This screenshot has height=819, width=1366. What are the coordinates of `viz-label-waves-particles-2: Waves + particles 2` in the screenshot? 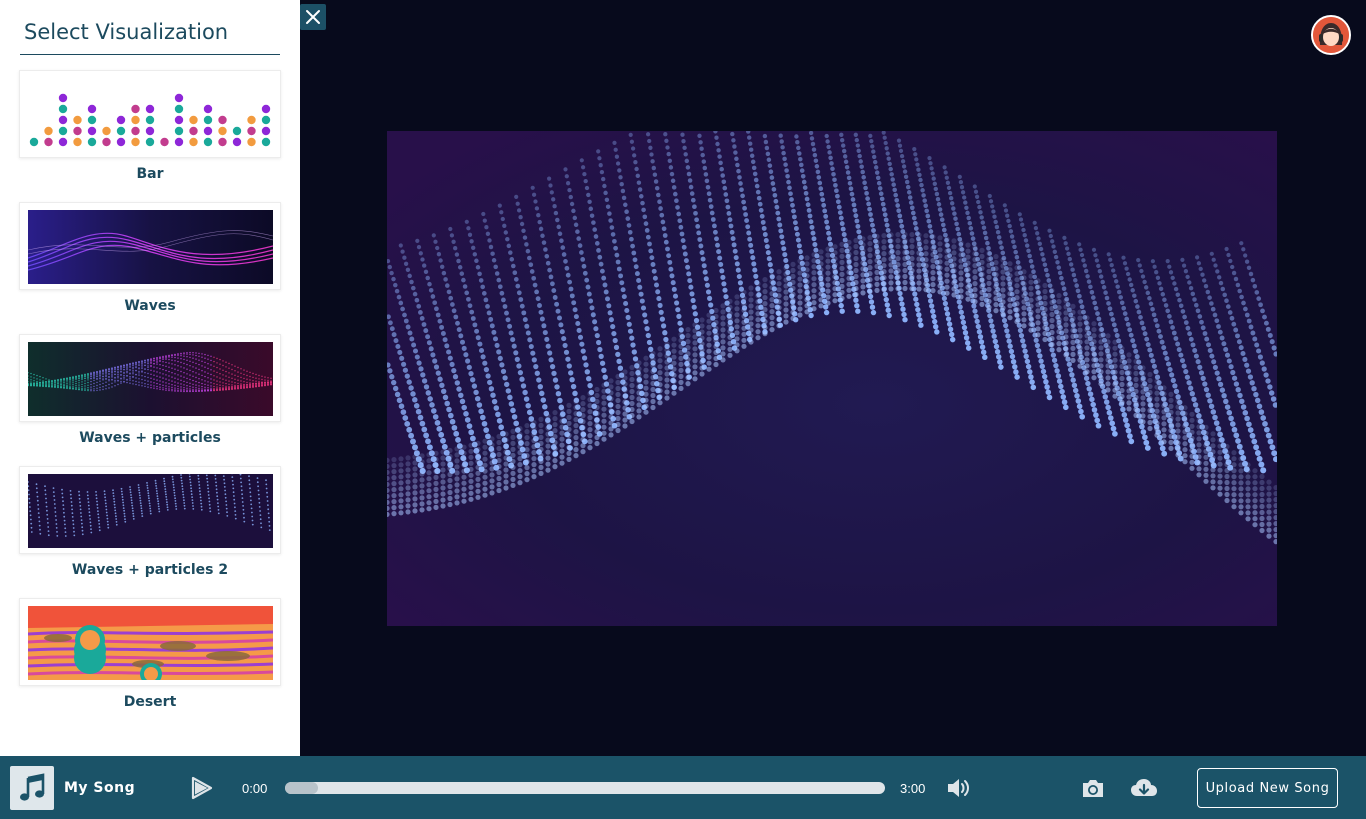 It's located at (150, 570).